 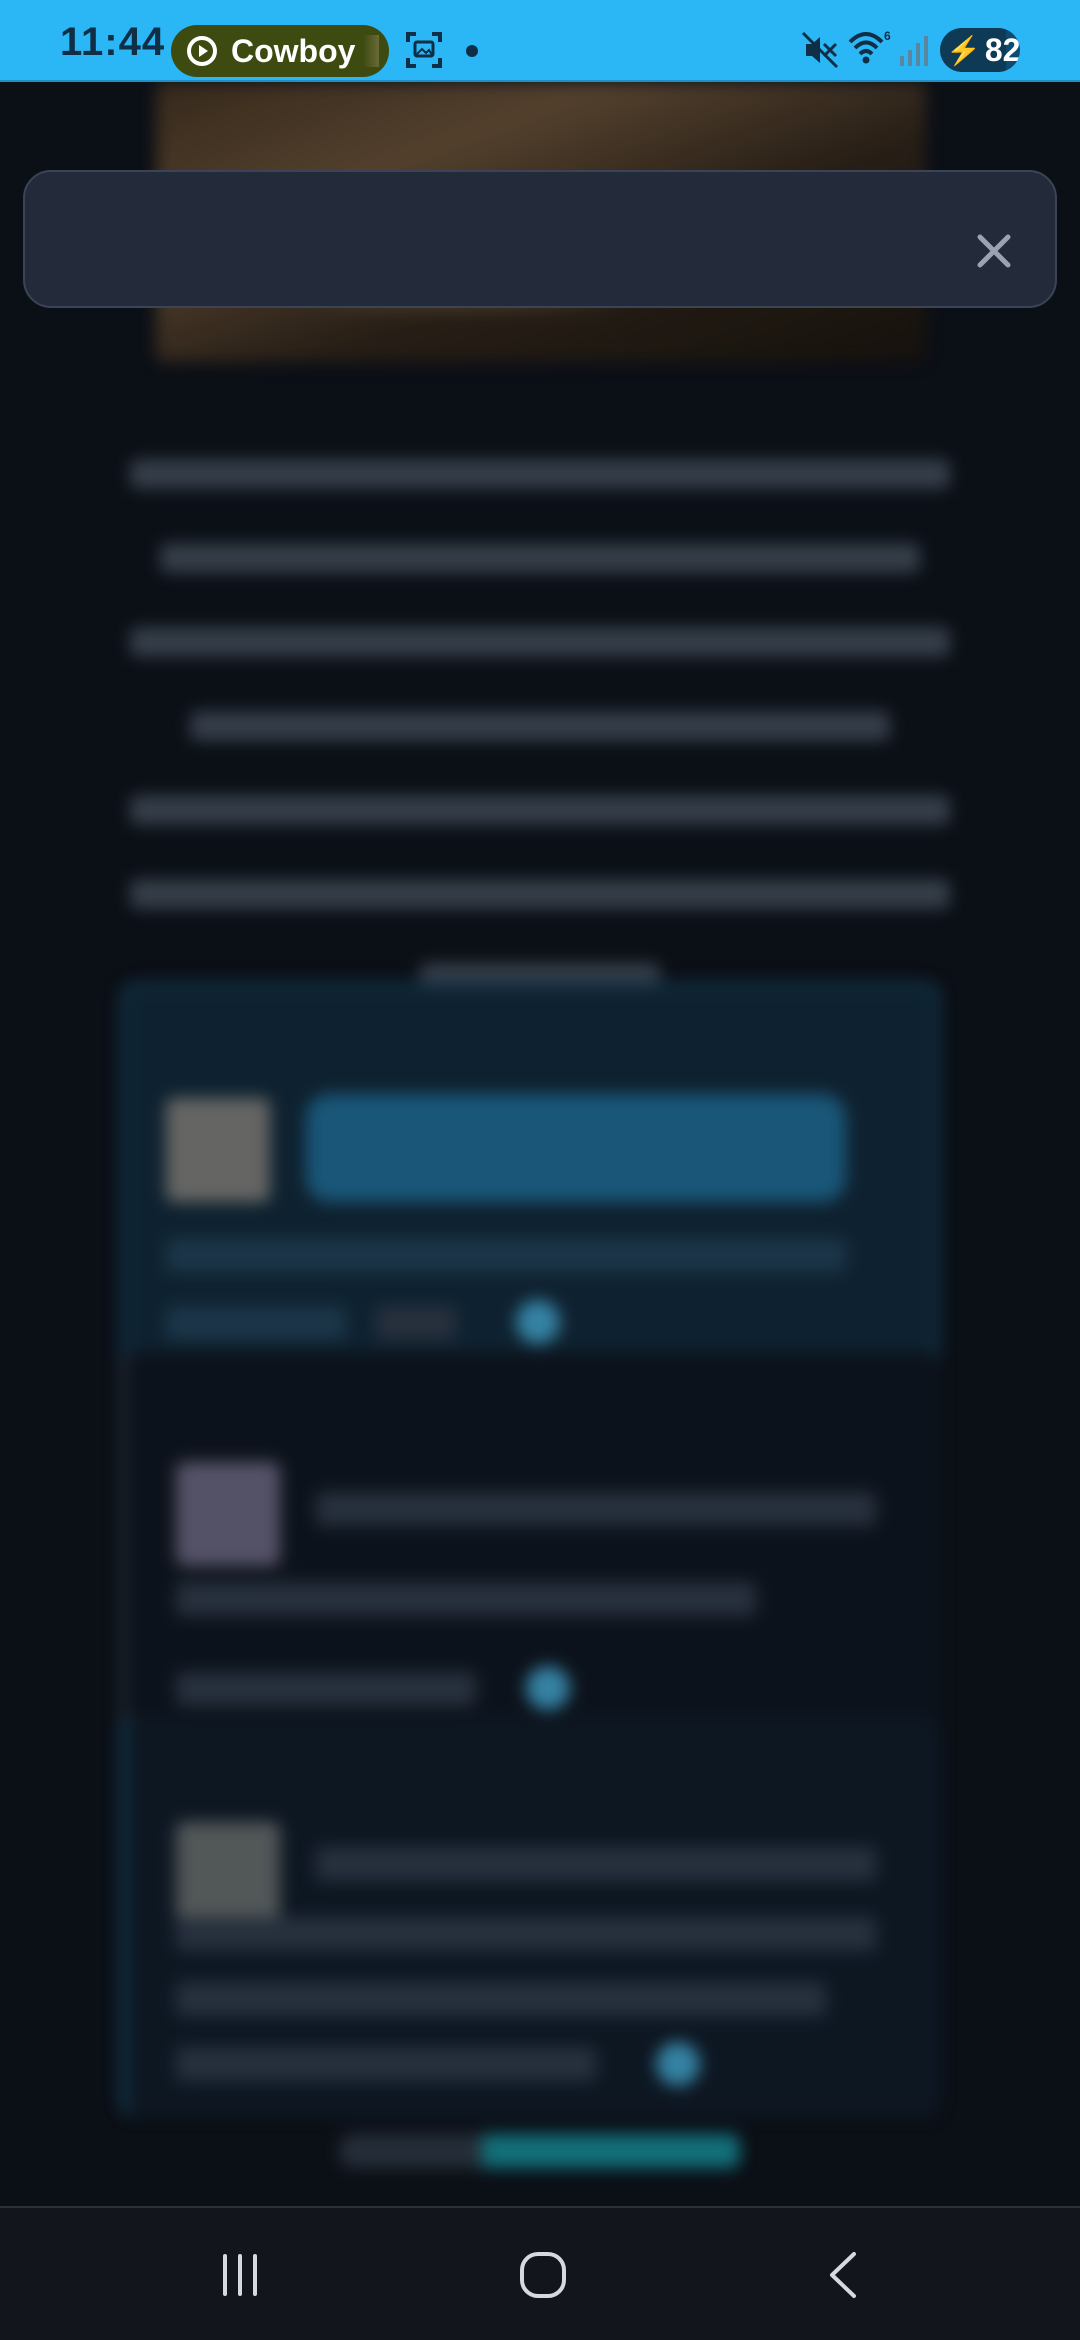 I want to click on navigation-bar, so click(x=540, y=2273).